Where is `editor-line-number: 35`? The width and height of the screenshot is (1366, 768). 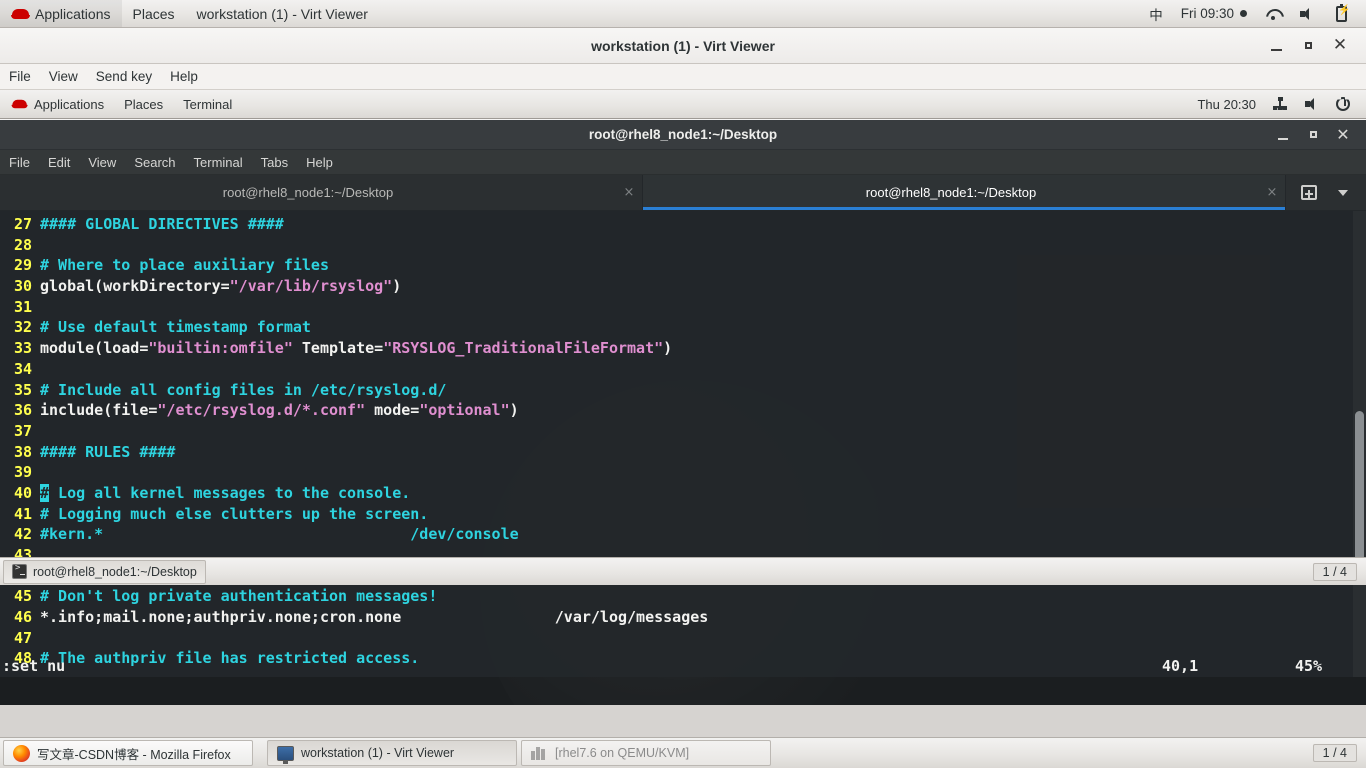
editor-line-number: 35 is located at coordinates (22, 389).